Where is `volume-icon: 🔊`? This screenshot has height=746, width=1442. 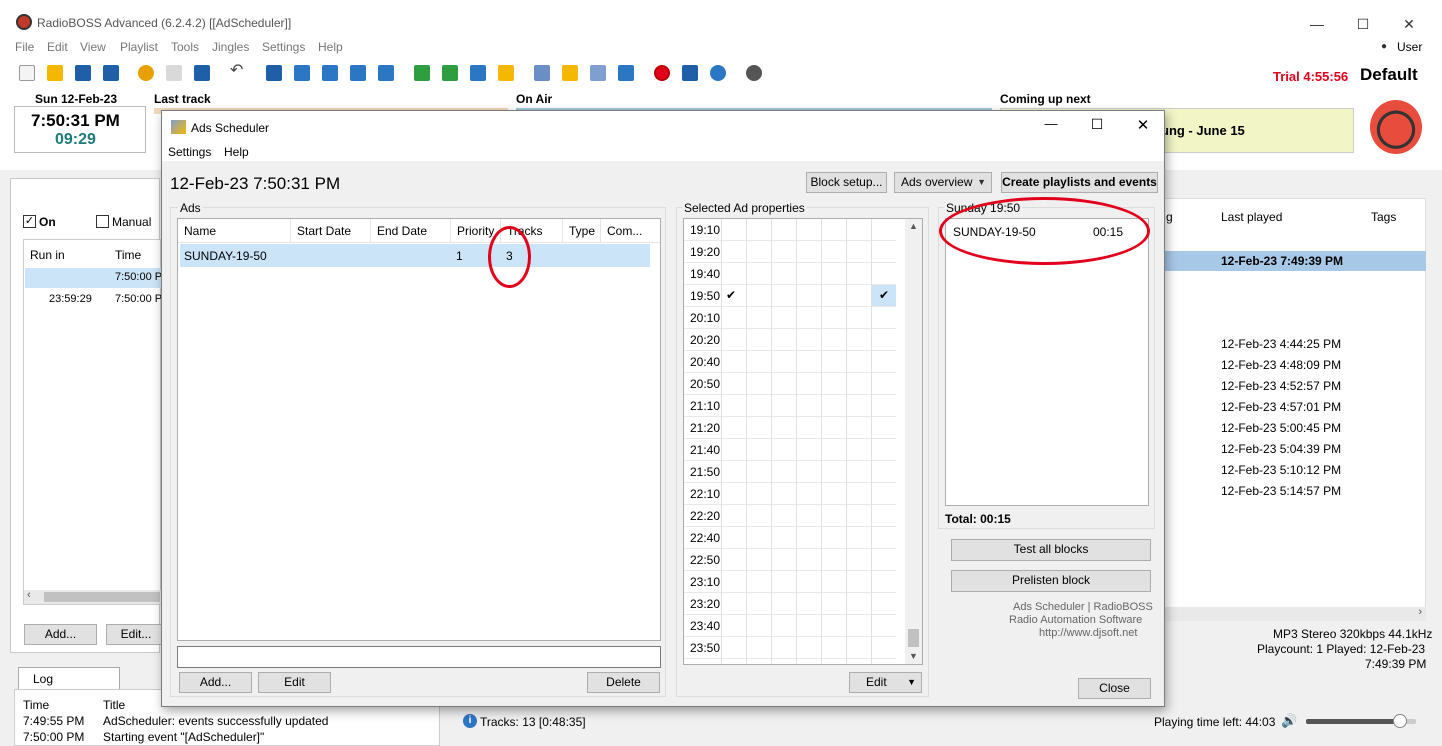
volume-icon: 🔊 is located at coordinates (1289, 721).